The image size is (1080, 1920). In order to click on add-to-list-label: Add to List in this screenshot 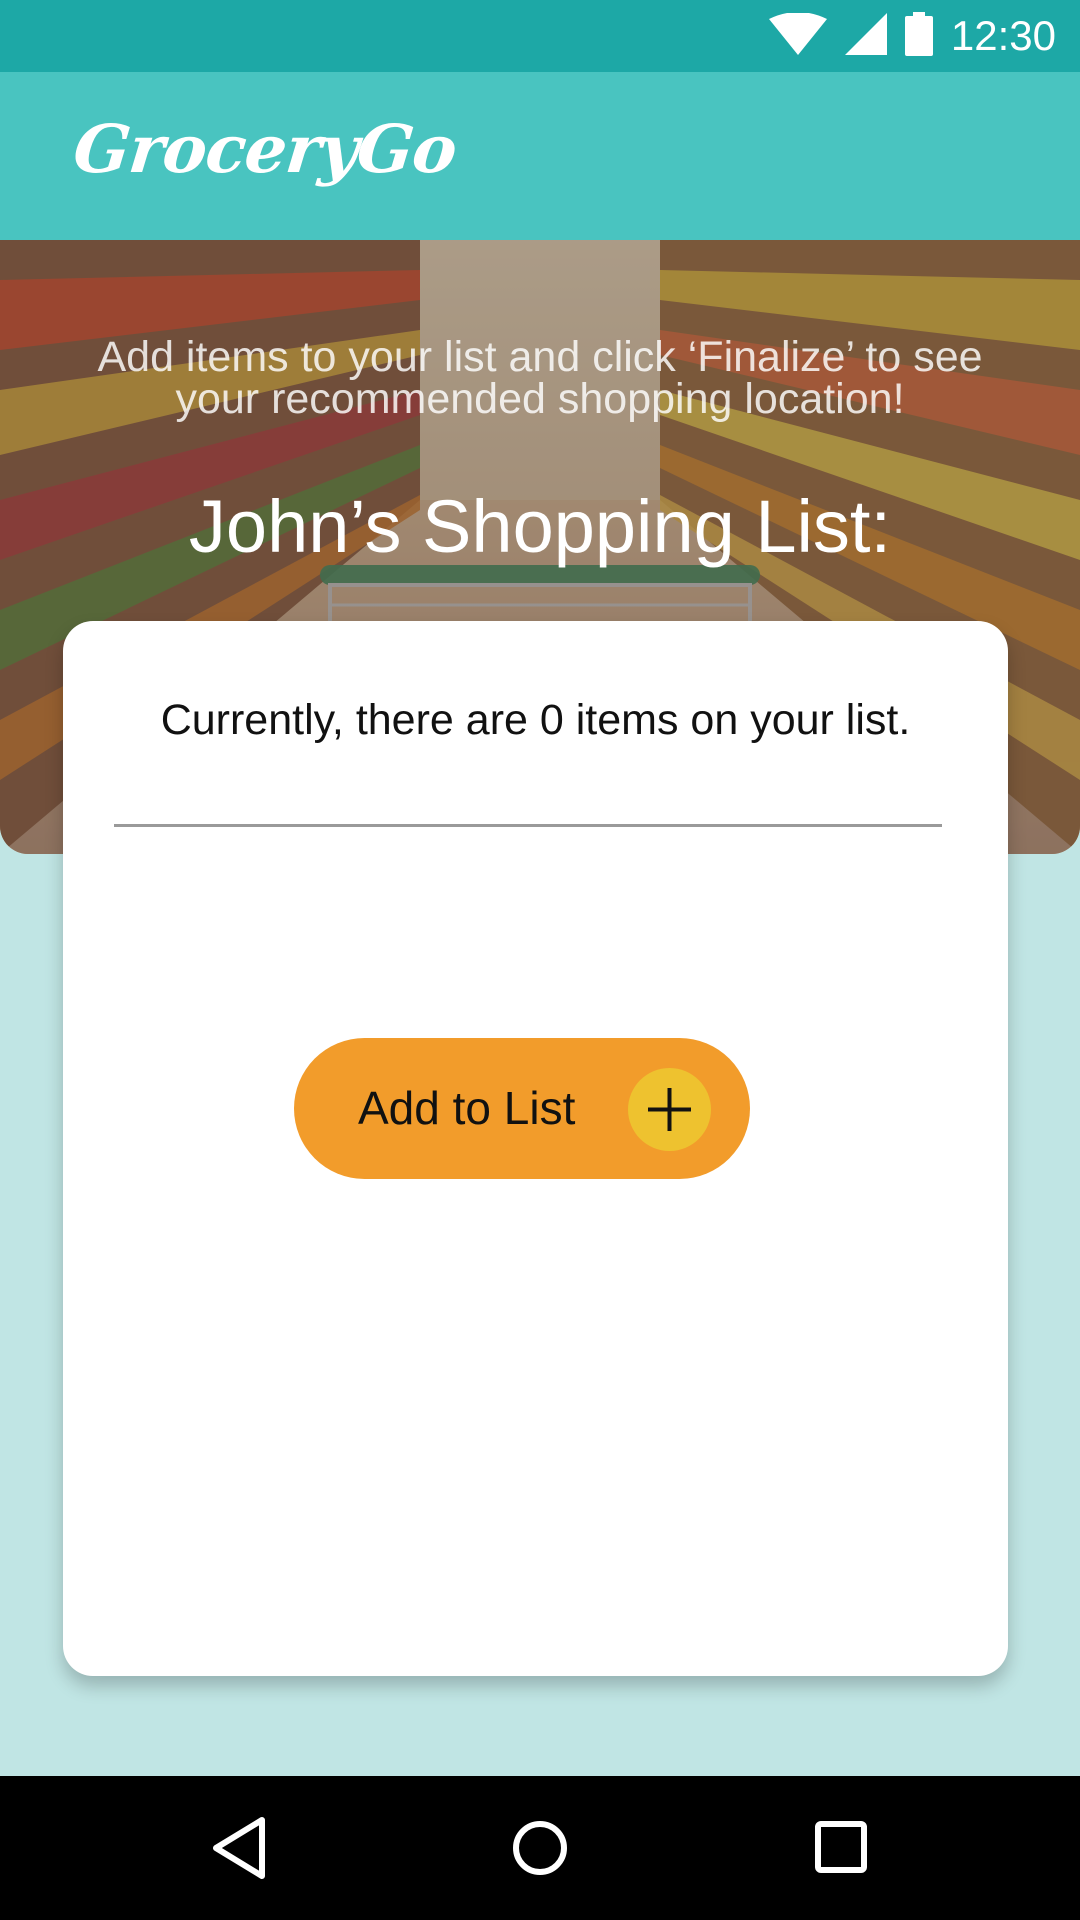, I will do `click(467, 1108)`.